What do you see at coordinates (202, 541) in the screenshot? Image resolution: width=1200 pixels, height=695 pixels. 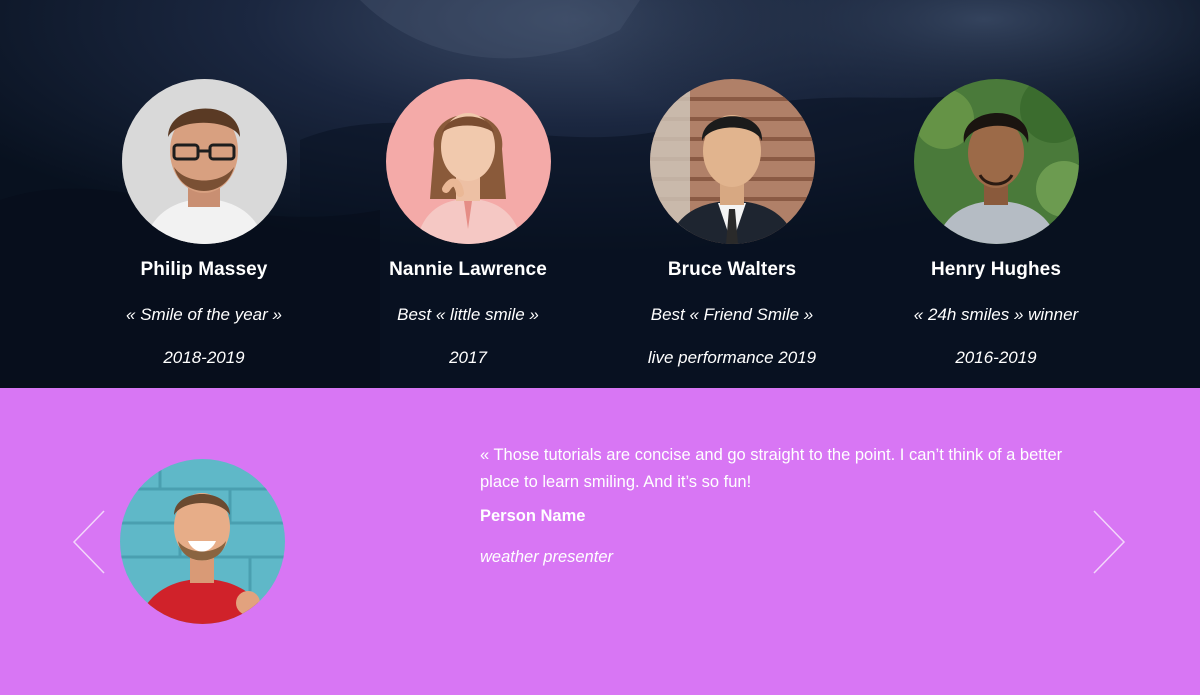 I see `testimonial-avatar` at bounding box center [202, 541].